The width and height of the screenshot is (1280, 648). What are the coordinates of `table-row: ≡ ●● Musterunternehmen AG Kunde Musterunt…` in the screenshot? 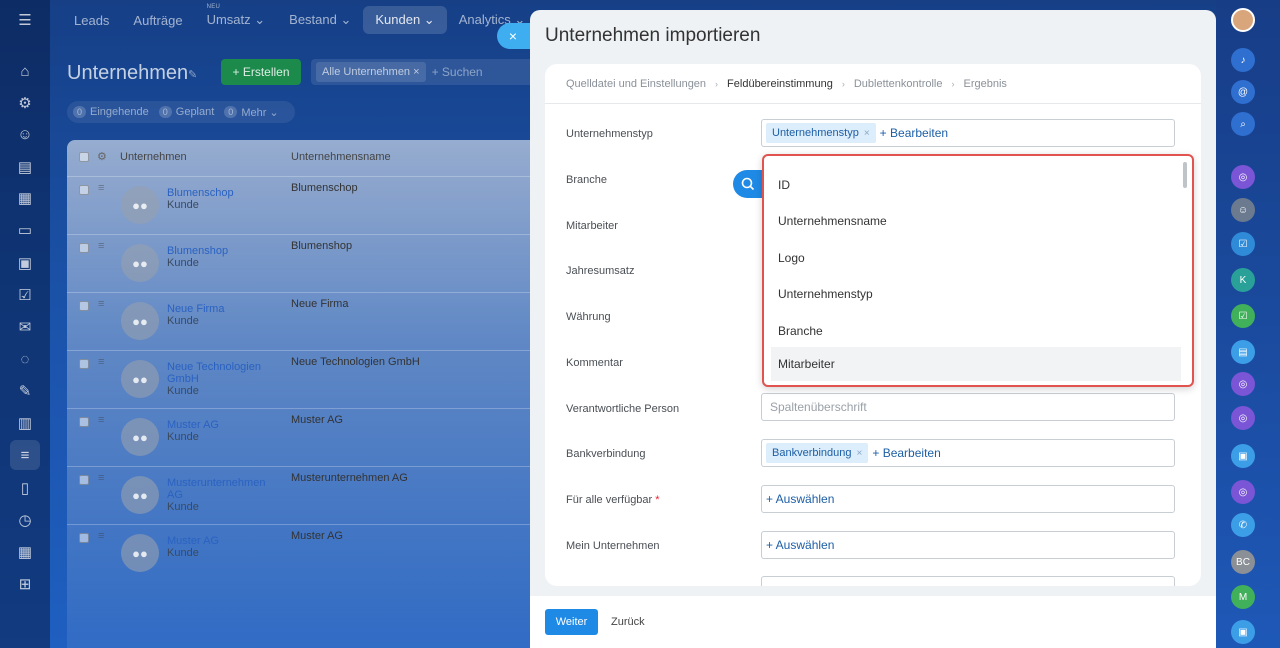 It's located at (302, 495).